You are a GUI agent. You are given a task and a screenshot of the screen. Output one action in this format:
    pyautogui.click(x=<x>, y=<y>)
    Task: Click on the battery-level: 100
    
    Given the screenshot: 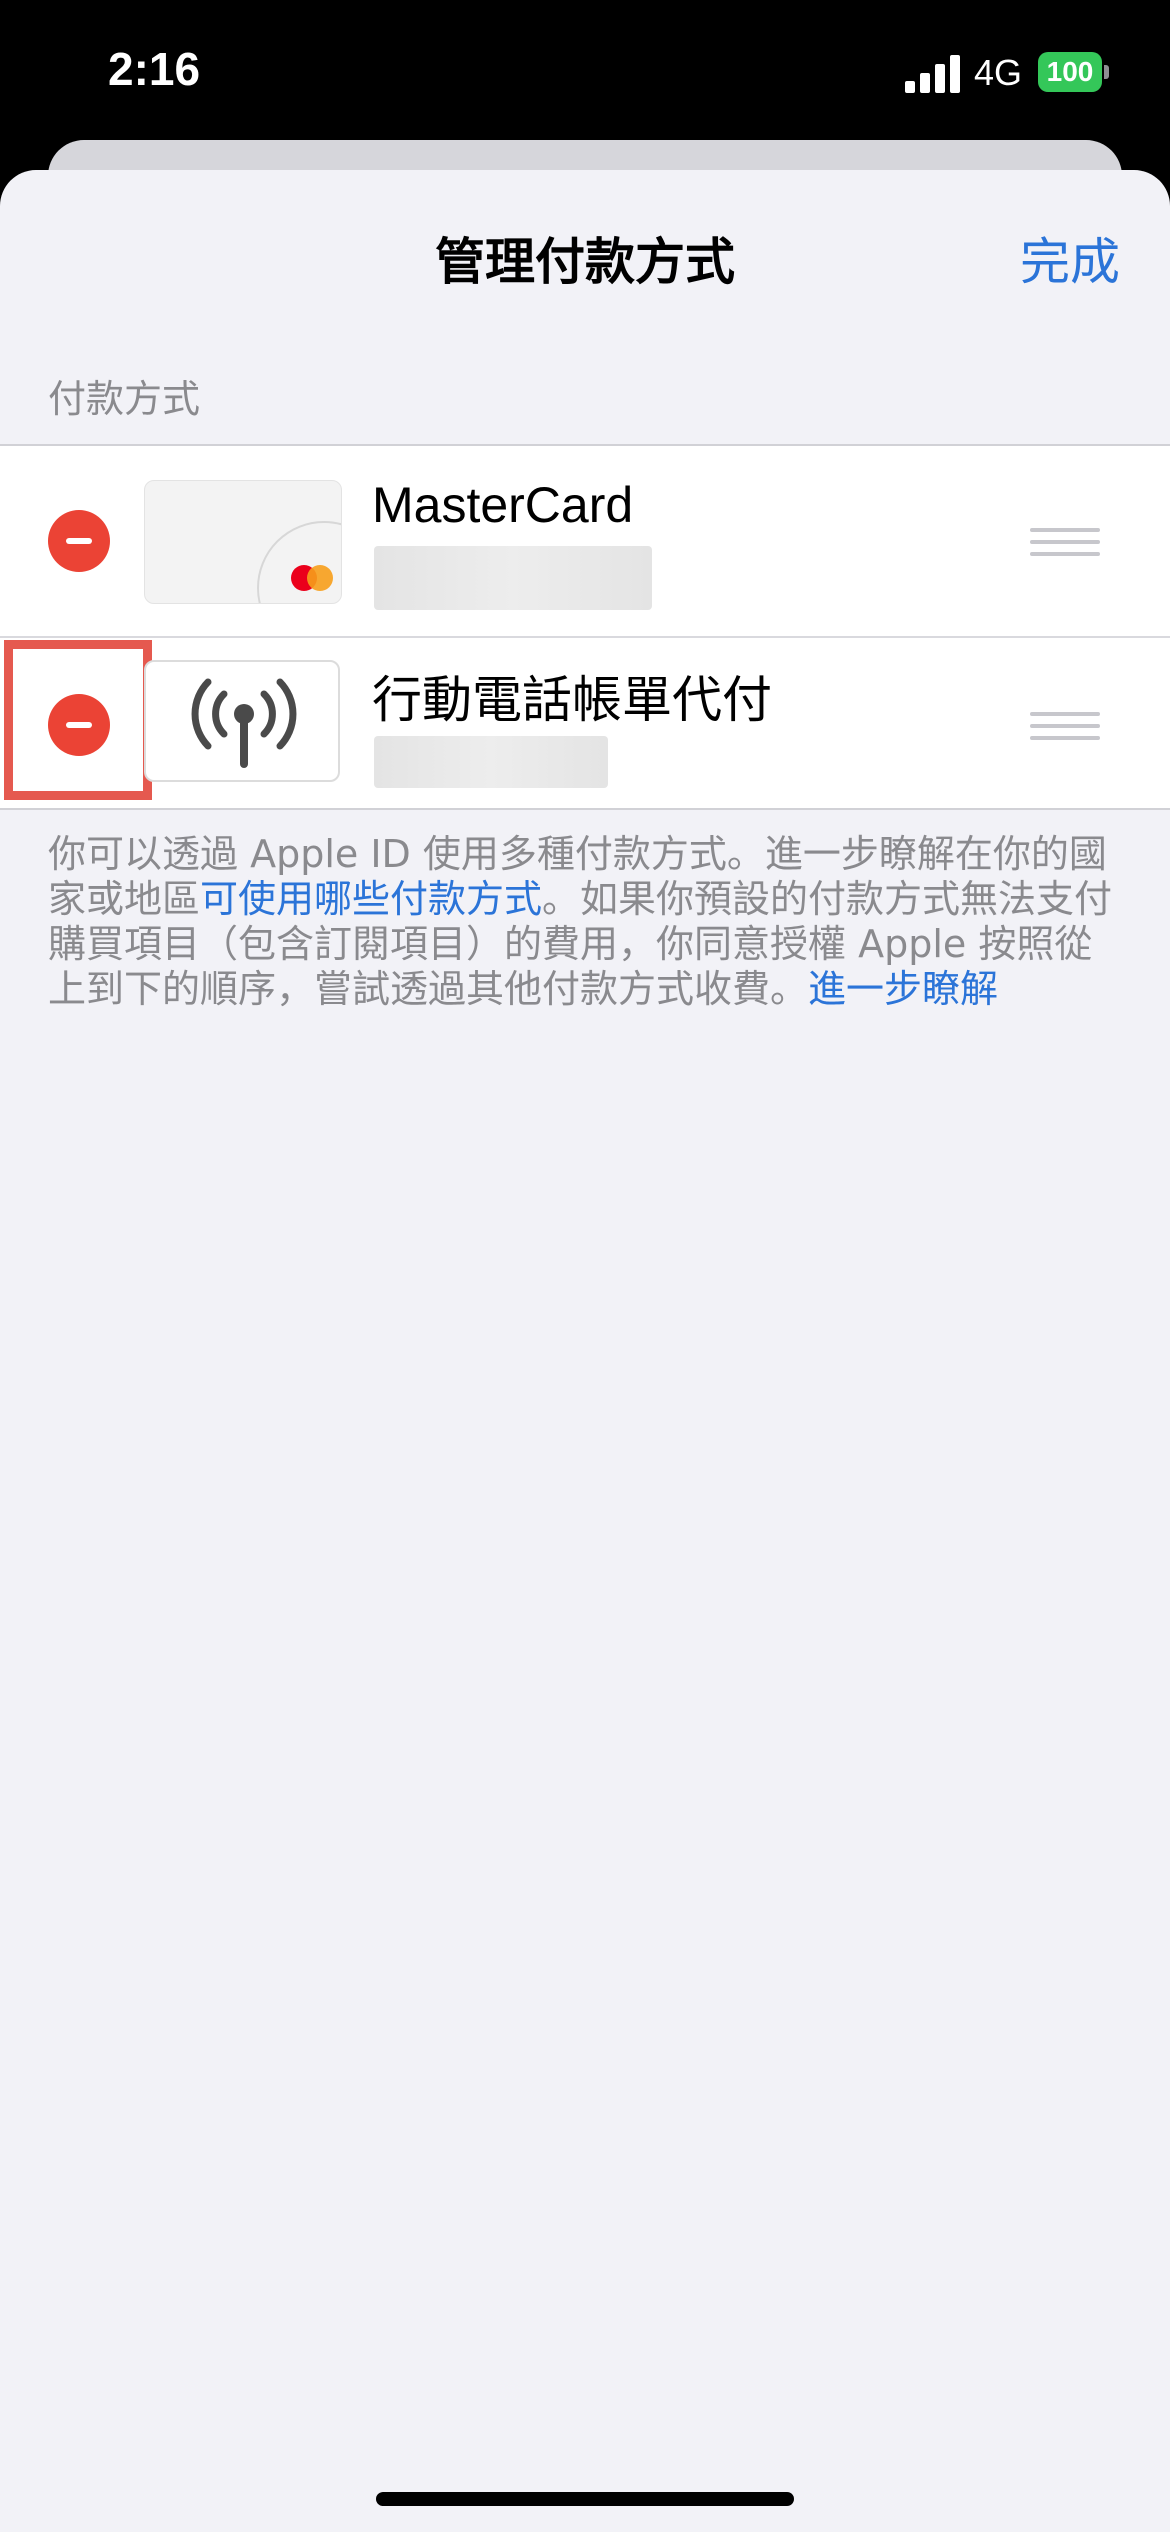 What is the action you would take?
    pyautogui.click(x=1070, y=72)
    